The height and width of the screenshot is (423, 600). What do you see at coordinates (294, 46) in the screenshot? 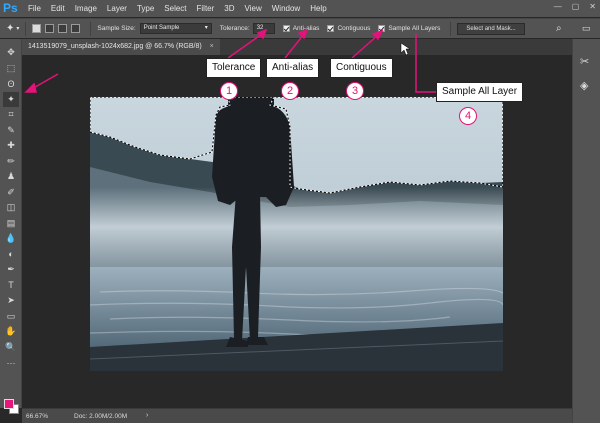
I see `anti-alias-arrow` at bounding box center [294, 46].